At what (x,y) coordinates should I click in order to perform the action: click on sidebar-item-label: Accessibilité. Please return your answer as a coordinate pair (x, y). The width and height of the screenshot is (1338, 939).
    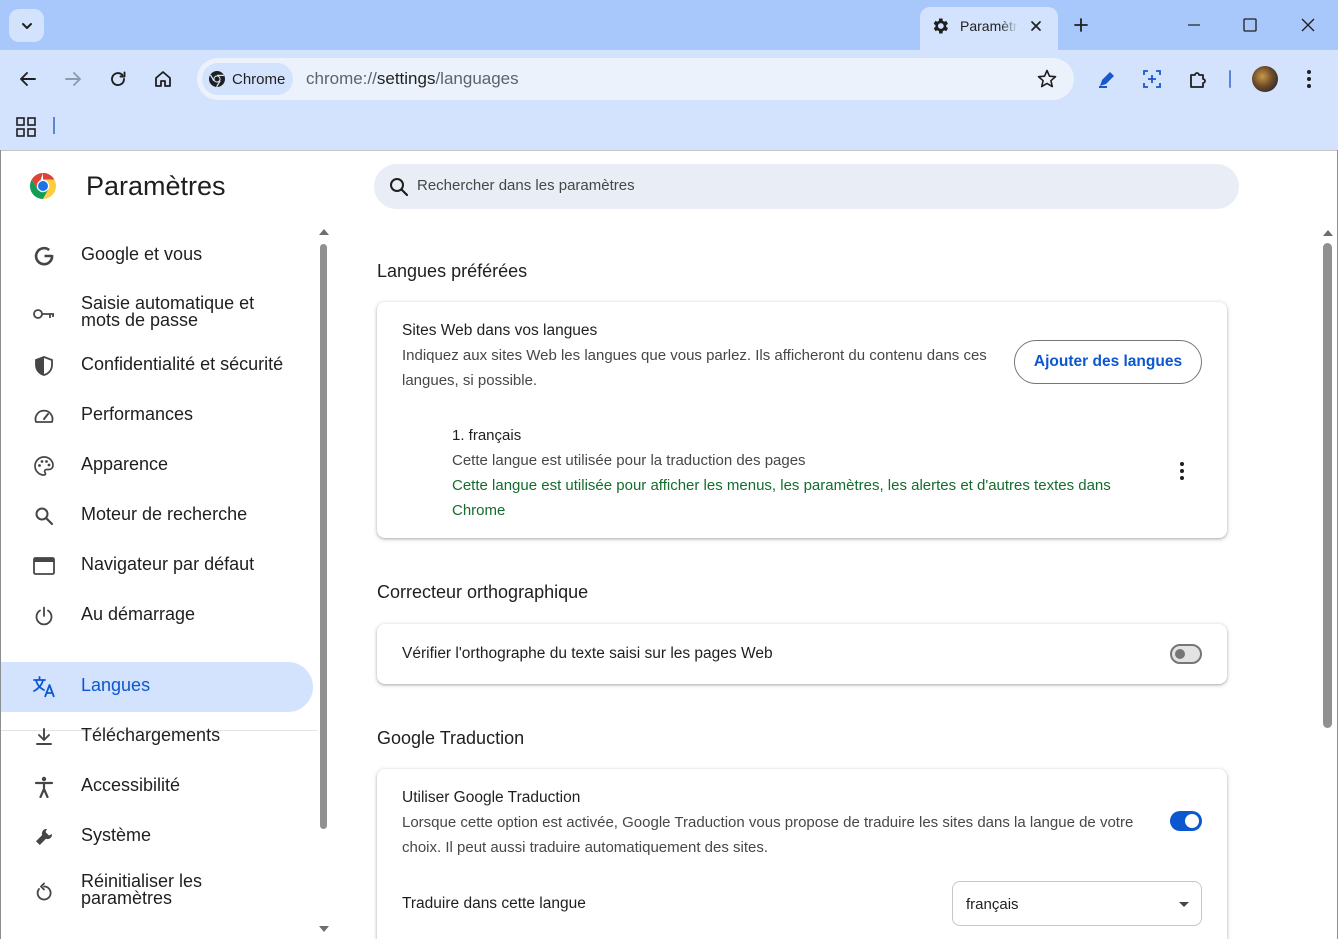
    Looking at the image, I should click on (131, 785).